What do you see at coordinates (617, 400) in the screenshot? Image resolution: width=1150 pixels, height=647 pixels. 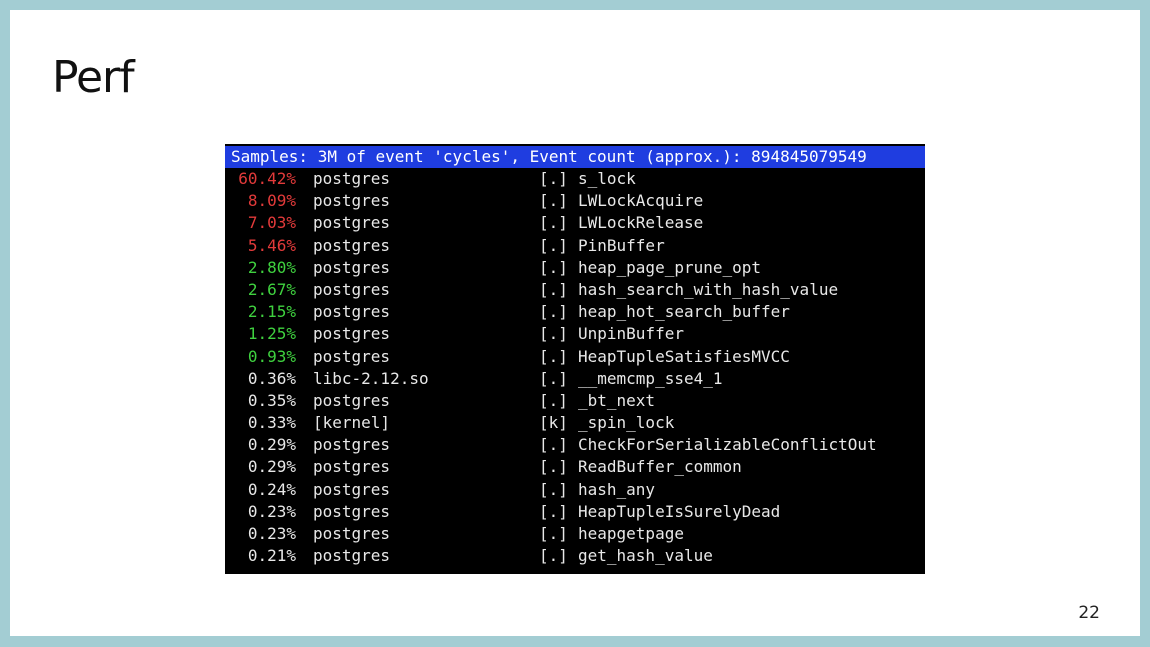 I see `perf-row-symbol: _bt_next` at bounding box center [617, 400].